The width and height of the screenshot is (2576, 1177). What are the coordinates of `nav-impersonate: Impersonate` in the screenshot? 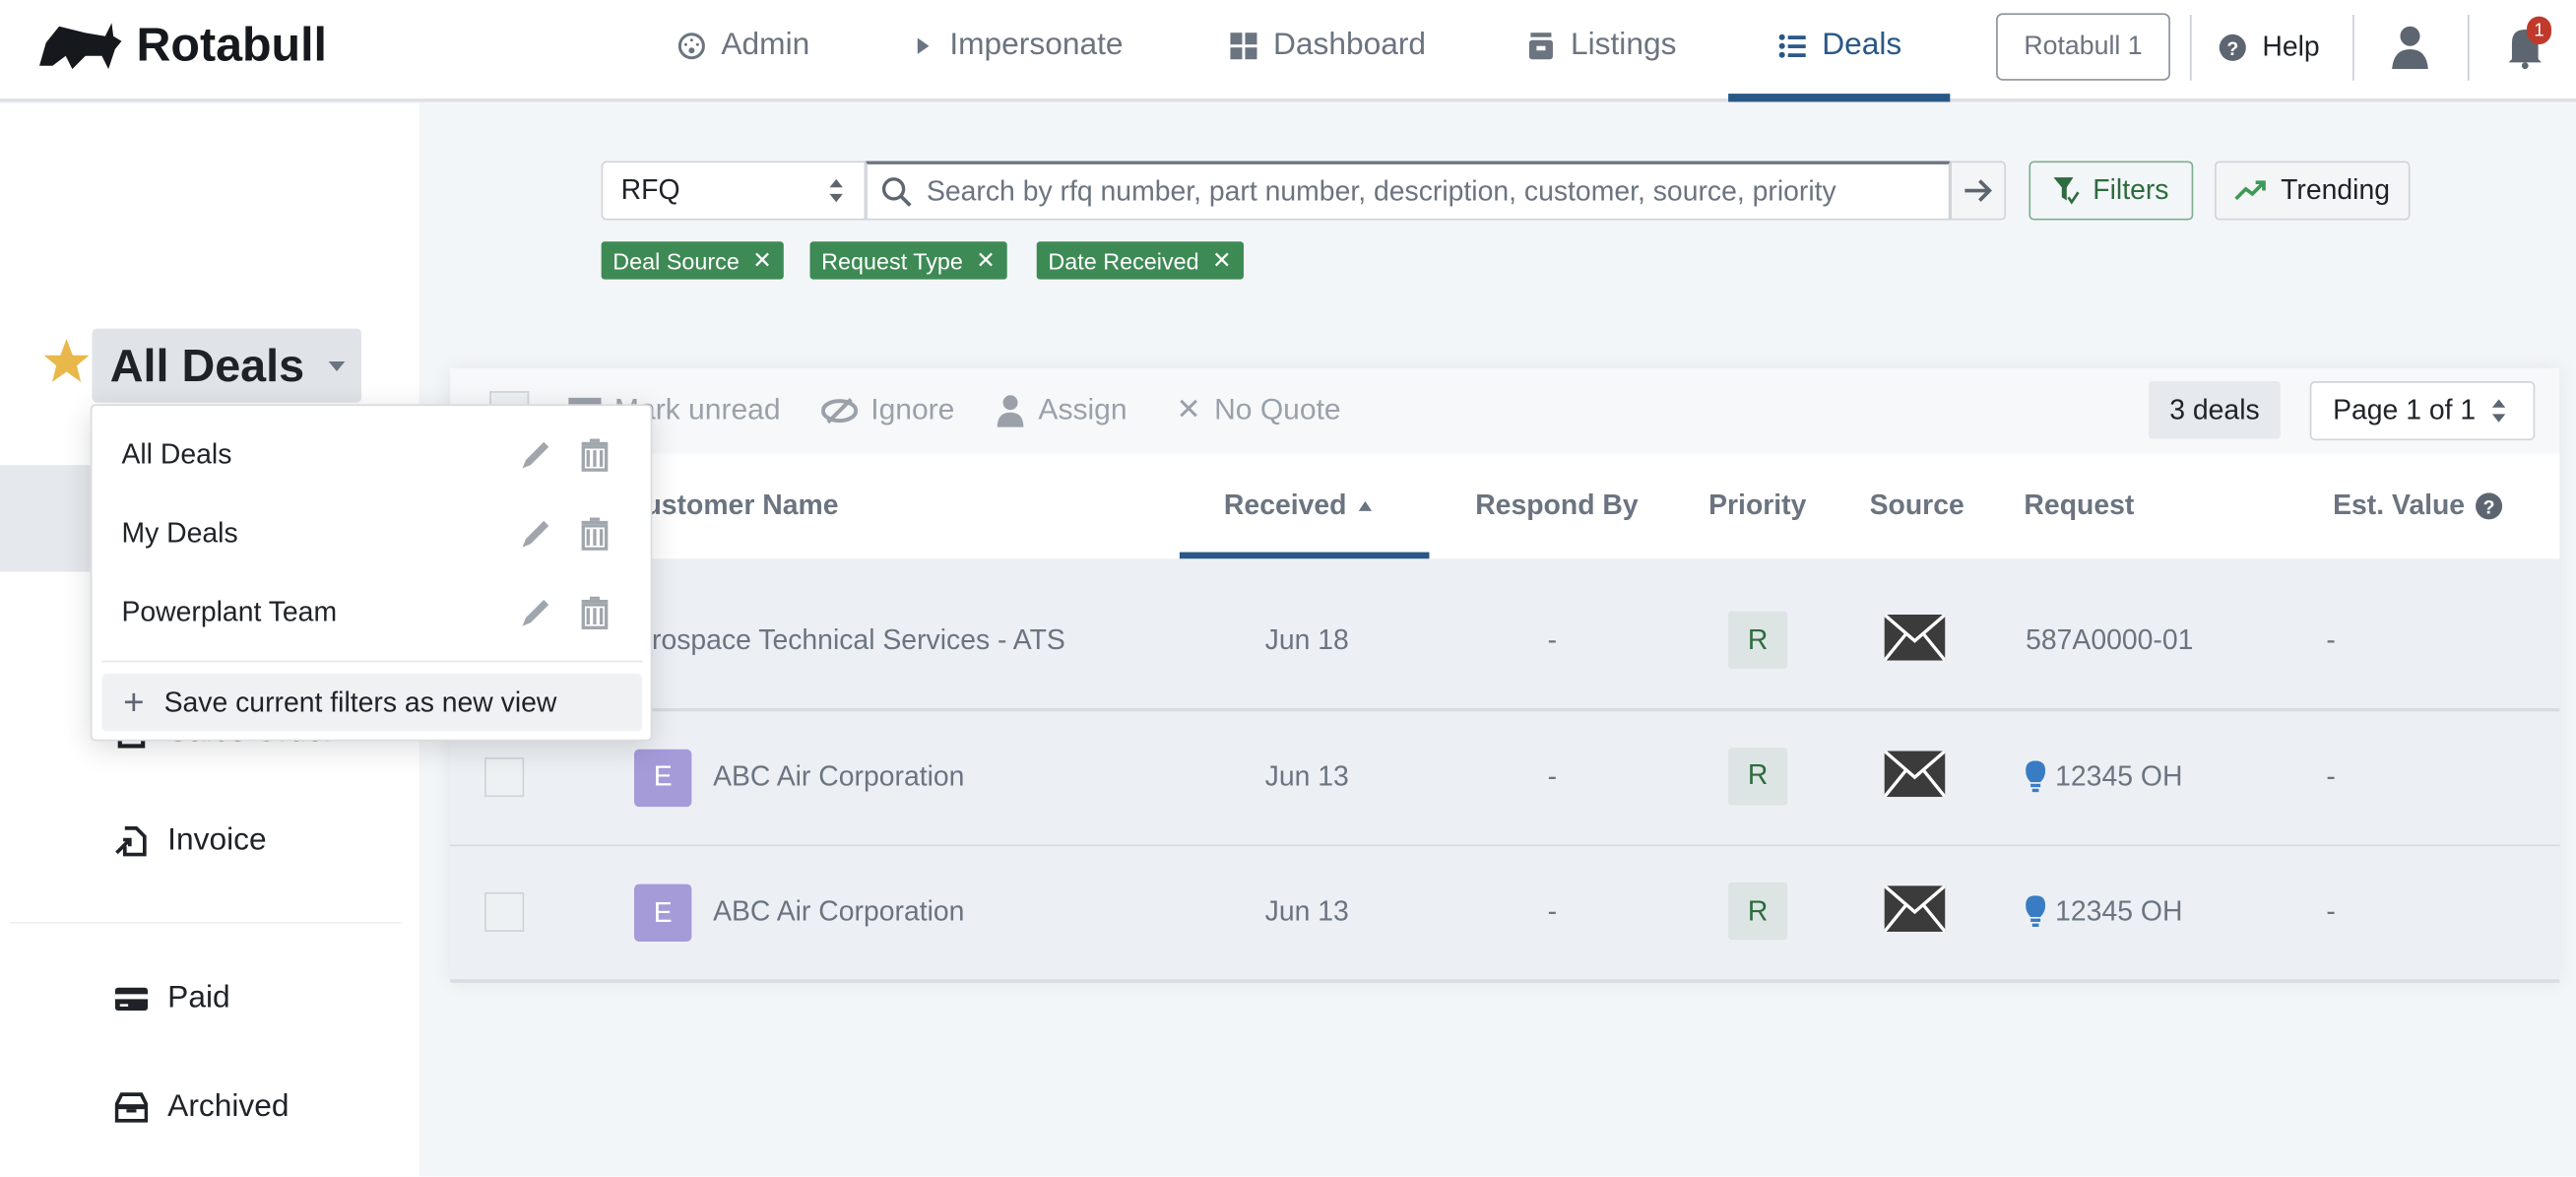 It's located at (1018, 46).